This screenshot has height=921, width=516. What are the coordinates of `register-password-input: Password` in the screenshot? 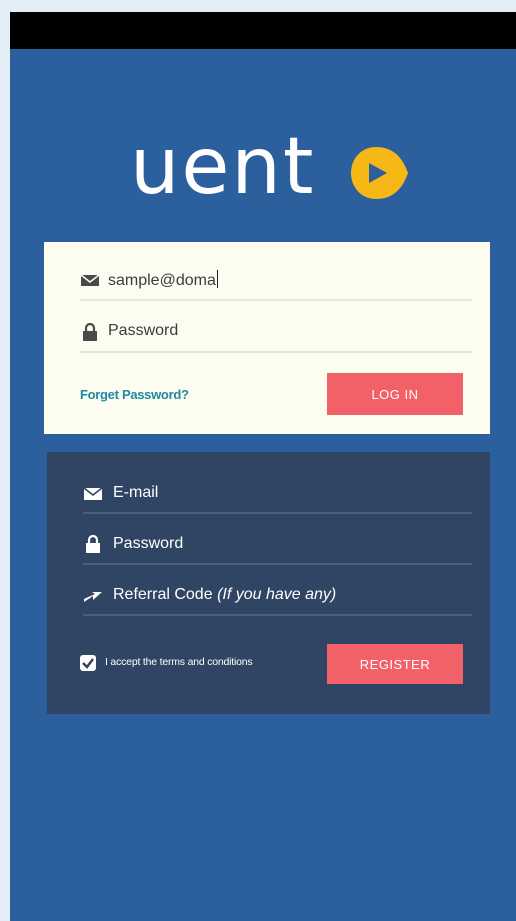 It's located at (148, 544).